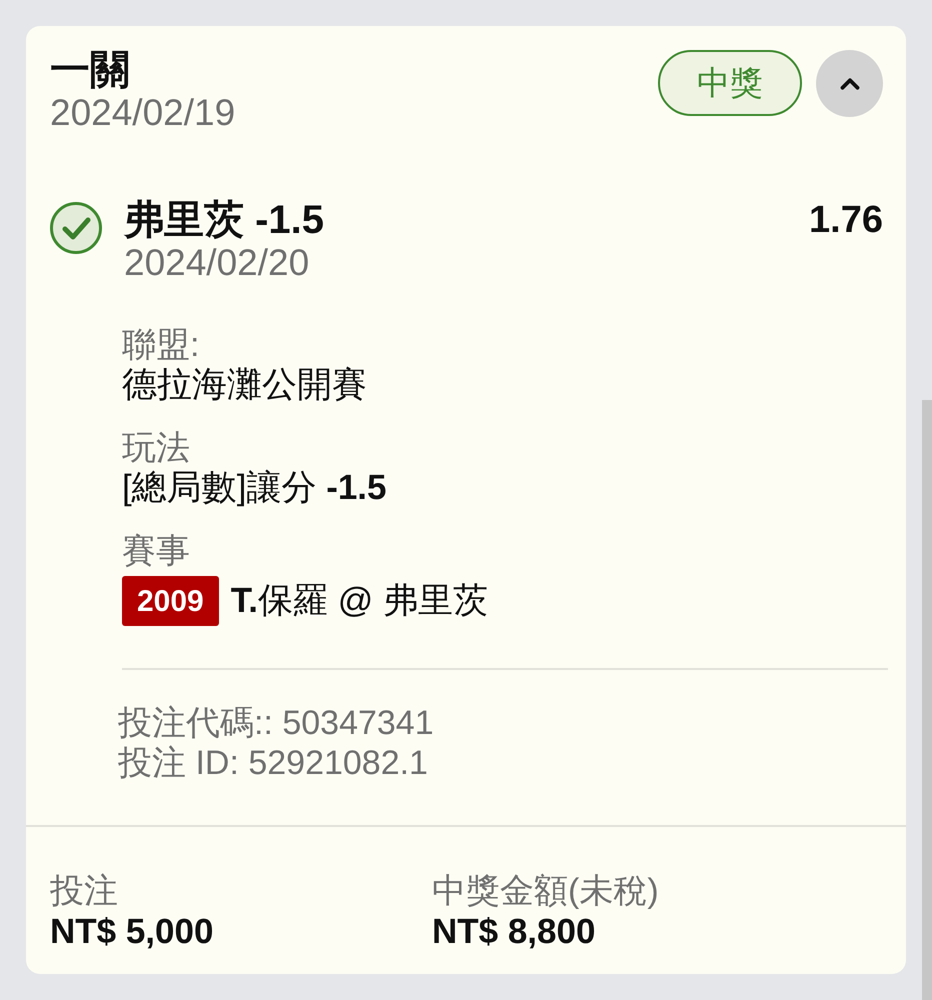 The height and width of the screenshot is (1000, 932). I want to click on total-amount: NT$ 8,800, so click(514, 932).